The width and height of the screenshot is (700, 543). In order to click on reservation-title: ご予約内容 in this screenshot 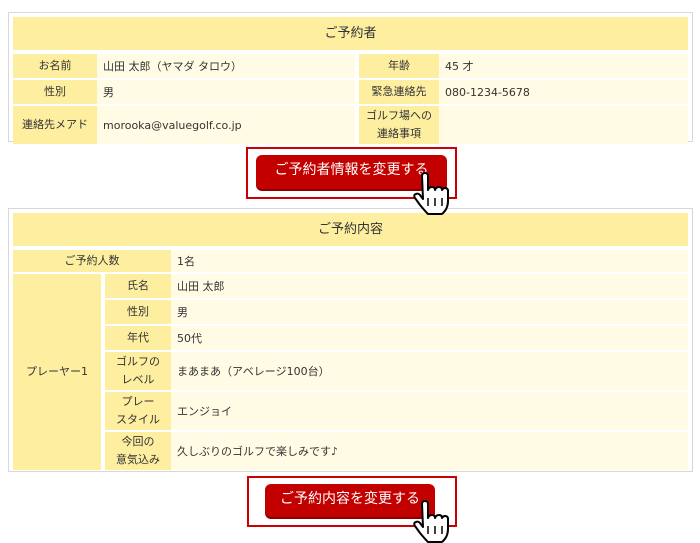, I will do `click(350, 229)`.